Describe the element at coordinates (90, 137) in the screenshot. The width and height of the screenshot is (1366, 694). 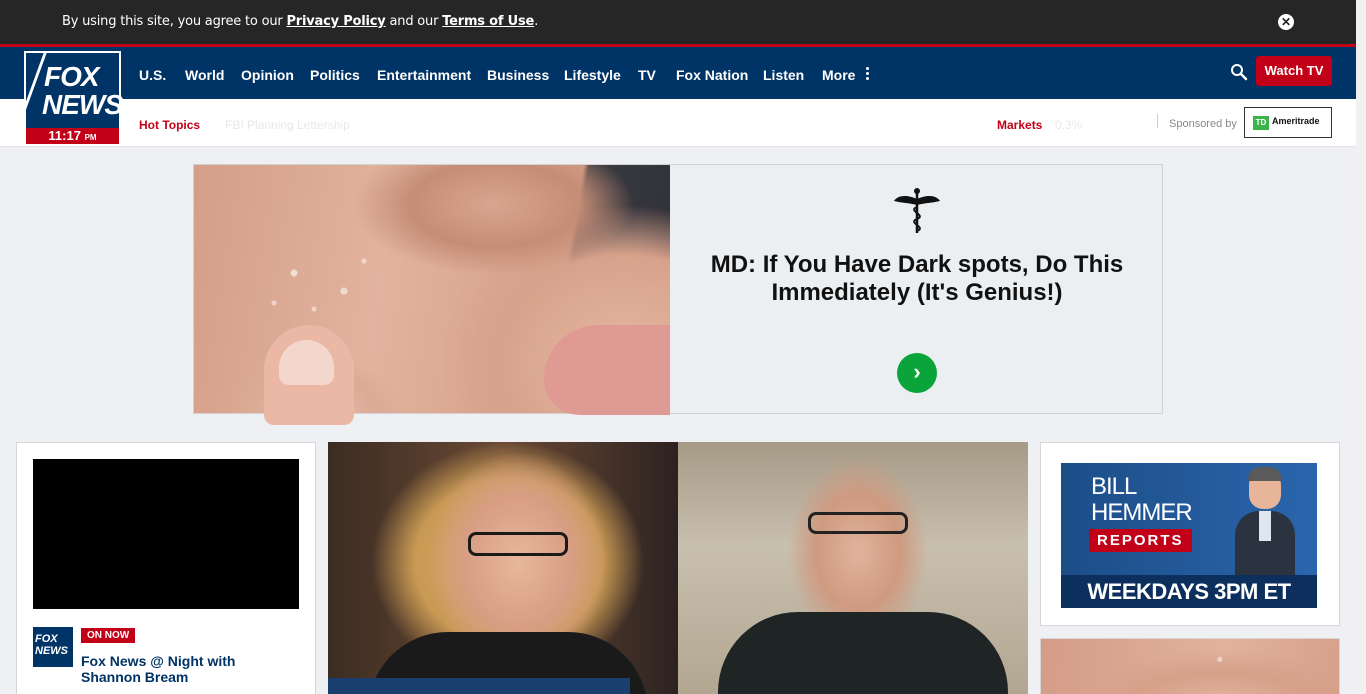
I see `clock-meridiem: PM` at that location.